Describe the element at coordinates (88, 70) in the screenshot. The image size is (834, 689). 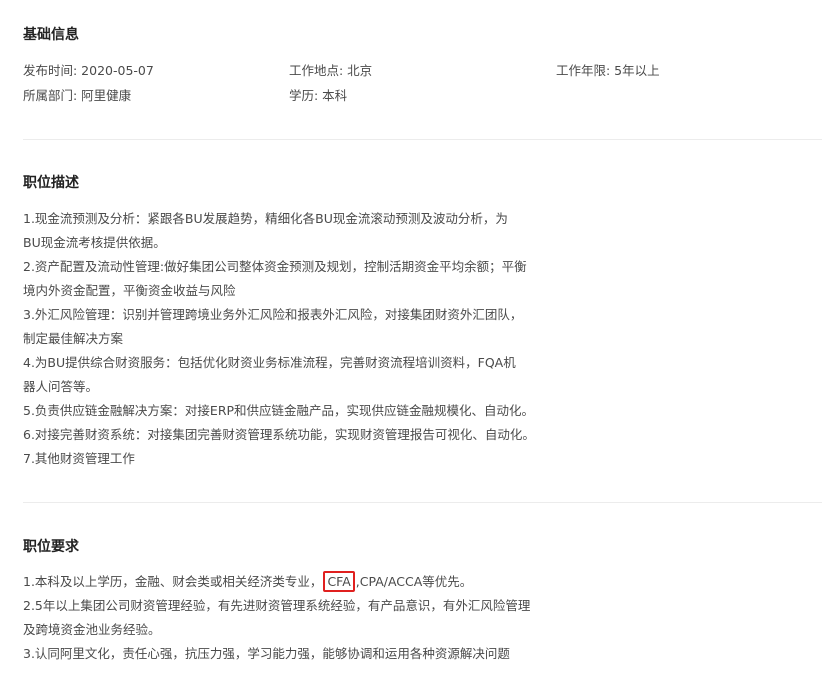
I see `publish-date: 发布时间: 2020-05-07` at that location.